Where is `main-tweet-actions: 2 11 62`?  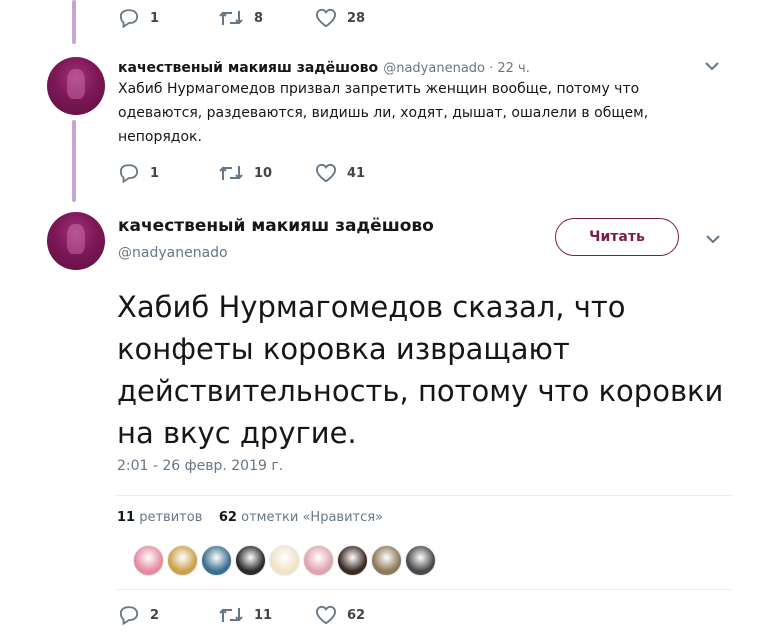 main-tweet-actions: 2 11 62 is located at coordinates (241, 615).